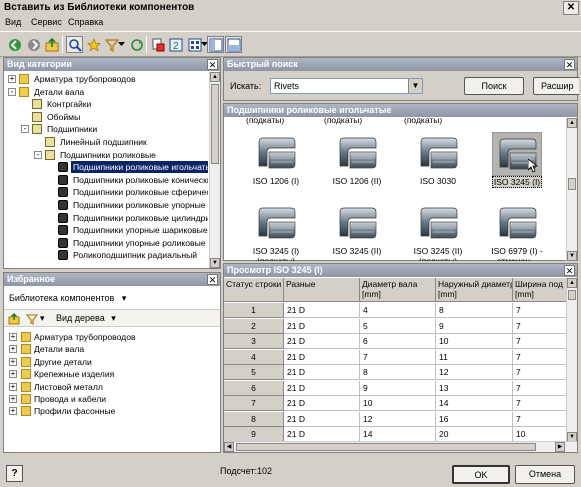 The width and height of the screenshot is (581, 487). What do you see at coordinates (33, 44) in the screenshot?
I see `forward-icon` at bounding box center [33, 44].